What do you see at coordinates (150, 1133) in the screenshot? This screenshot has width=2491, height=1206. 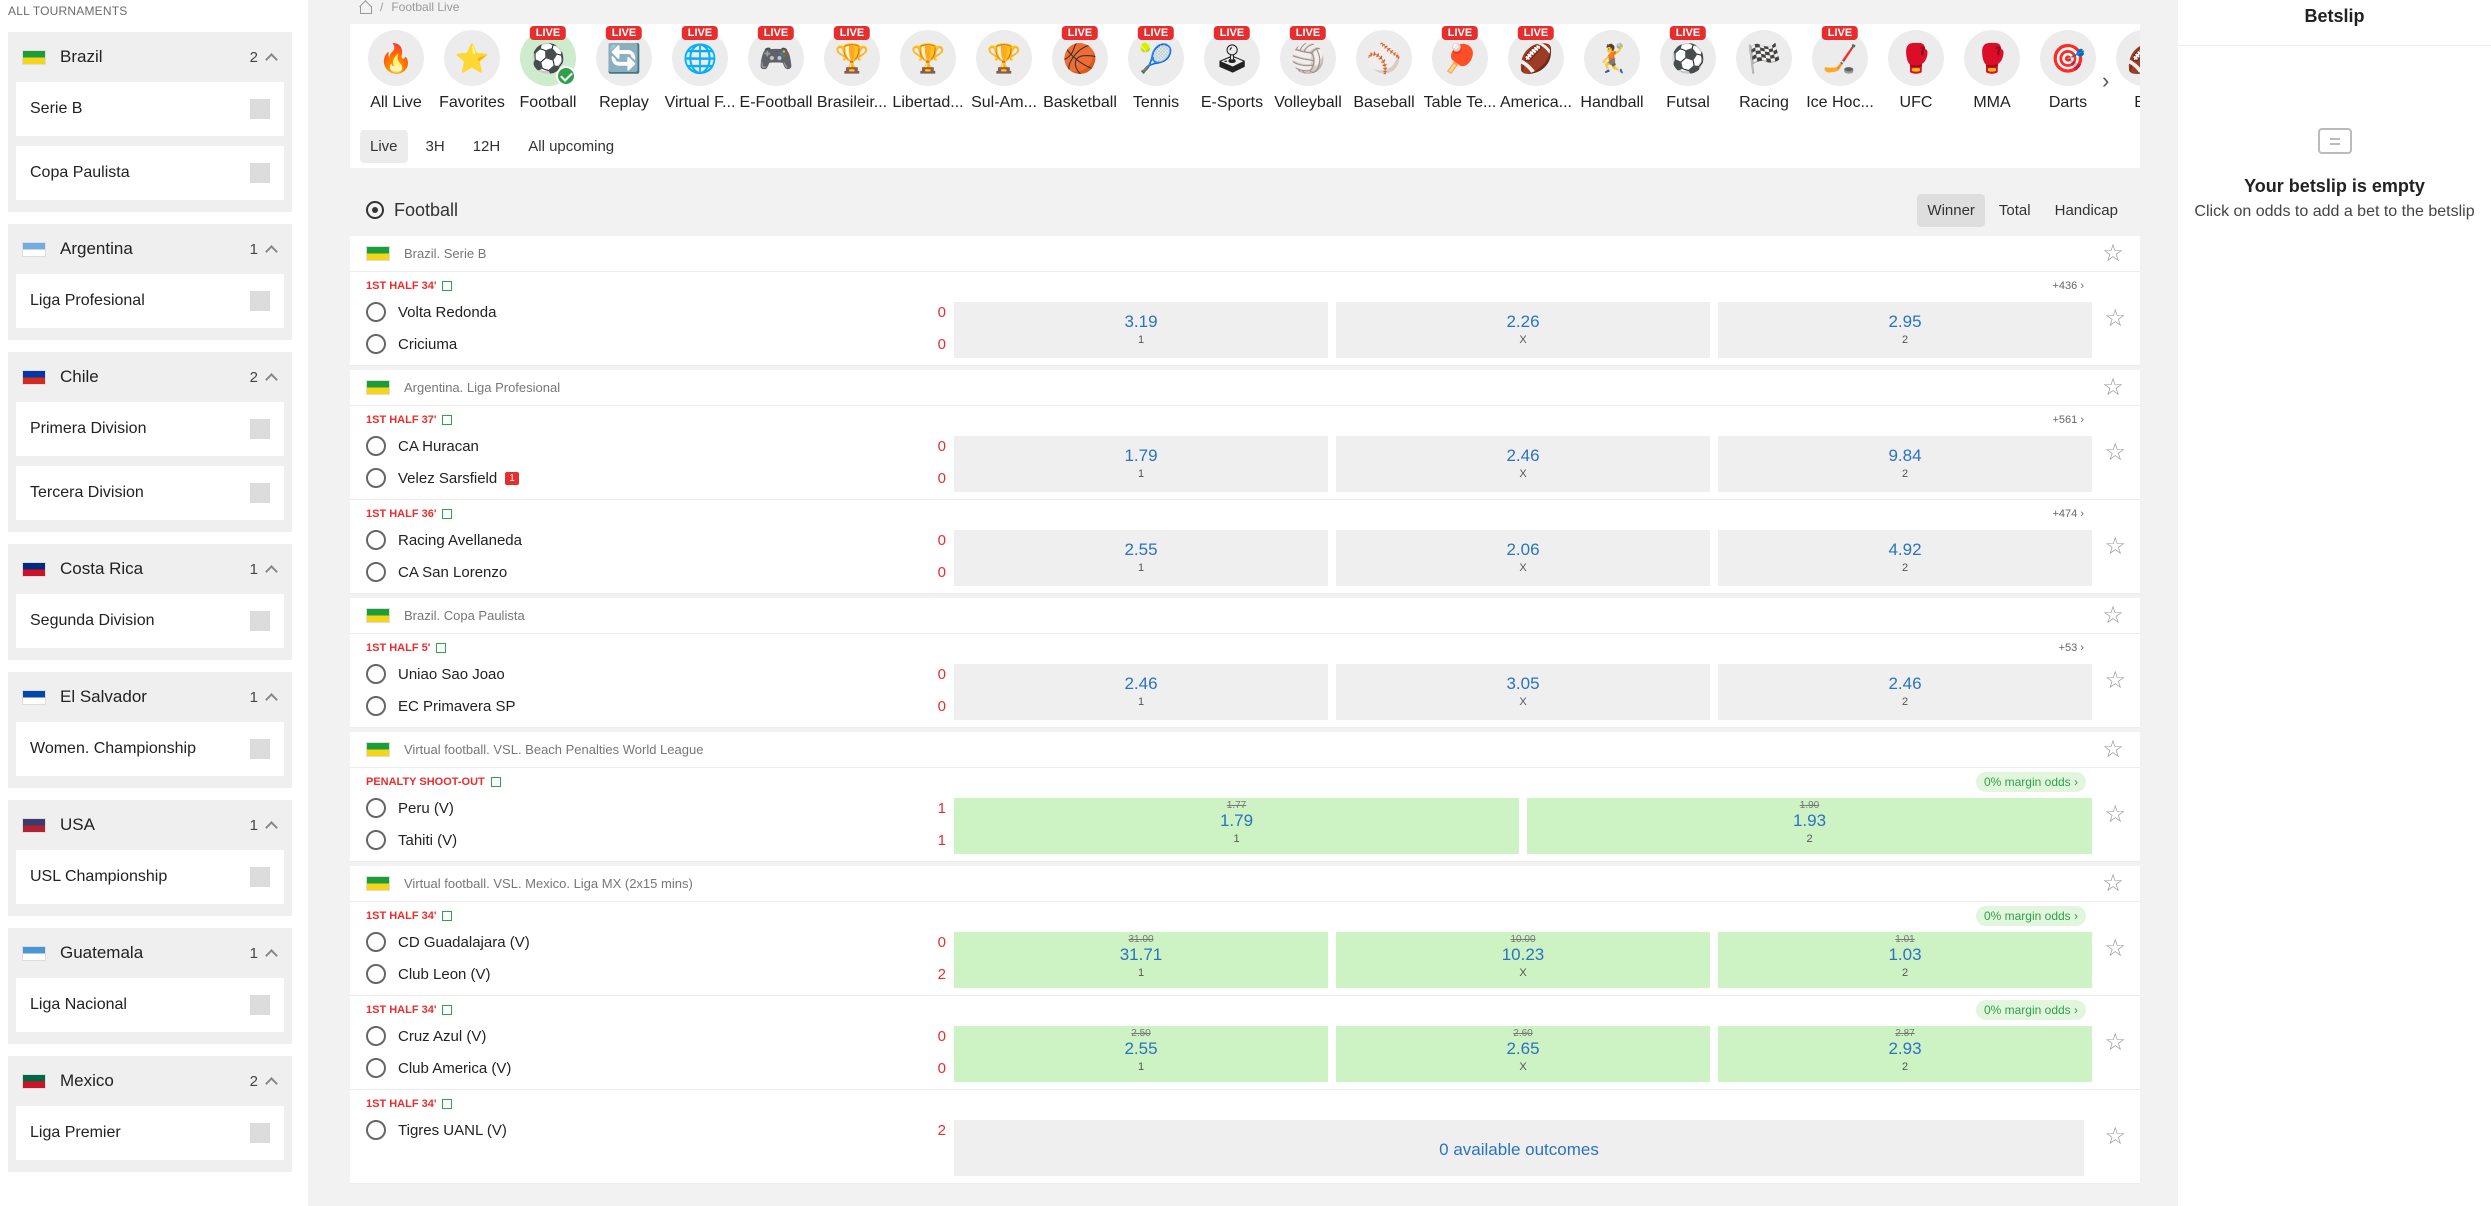 I see `league-item: Liga Premier` at bounding box center [150, 1133].